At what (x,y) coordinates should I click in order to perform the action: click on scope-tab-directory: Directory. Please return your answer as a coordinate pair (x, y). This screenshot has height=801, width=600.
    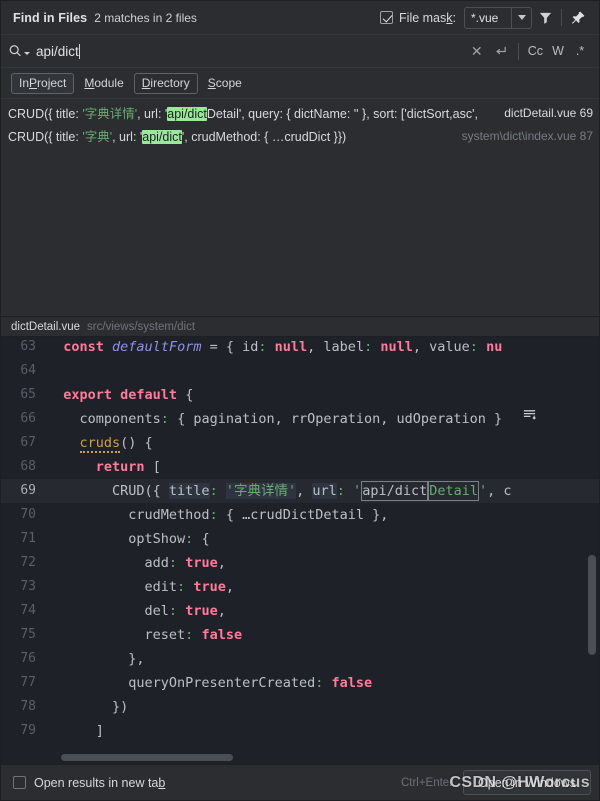
    Looking at the image, I should click on (165, 83).